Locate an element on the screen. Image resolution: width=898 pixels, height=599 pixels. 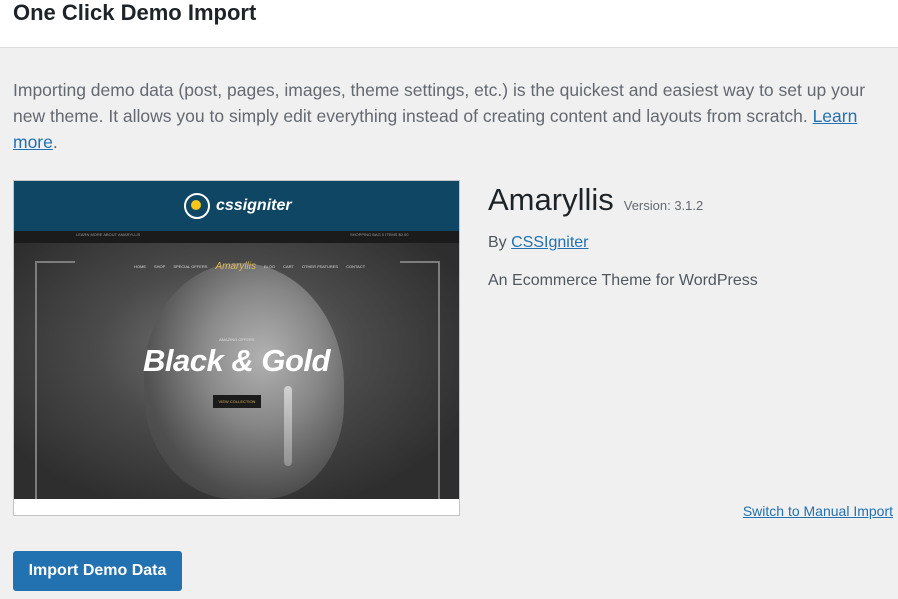
intro-trailing: . is located at coordinates (55, 142).